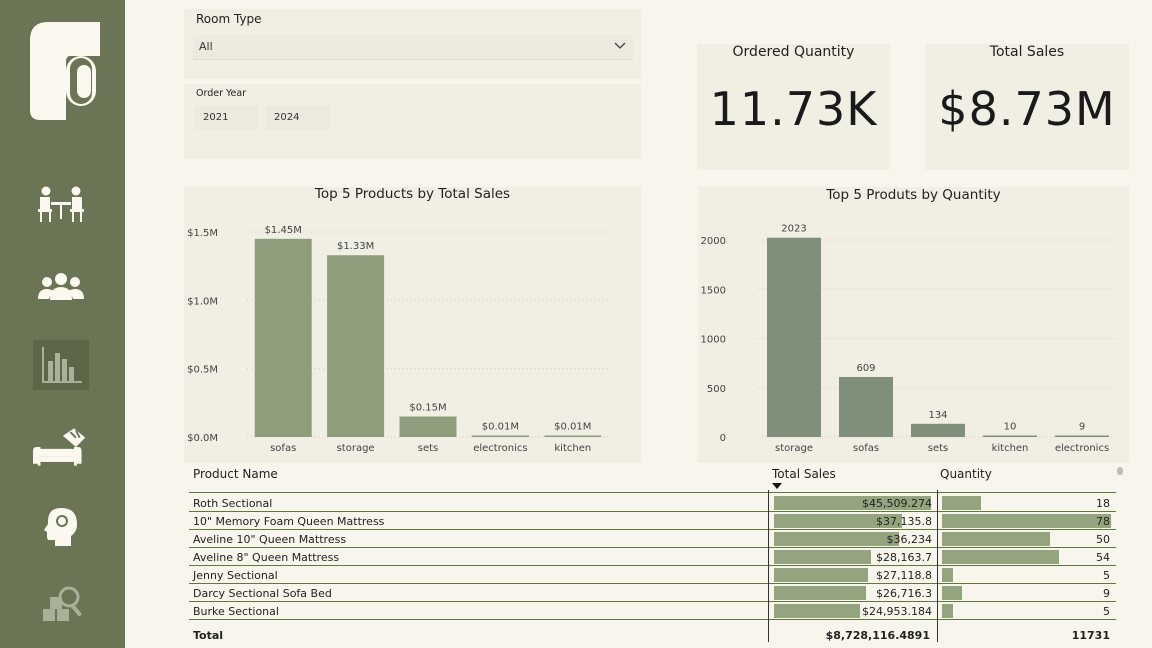 Image resolution: width=1152 pixels, height=648 pixels. Describe the element at coordinates (202, 233) in the screenshot. I see `y-tick-label: $1.5M` at that location.